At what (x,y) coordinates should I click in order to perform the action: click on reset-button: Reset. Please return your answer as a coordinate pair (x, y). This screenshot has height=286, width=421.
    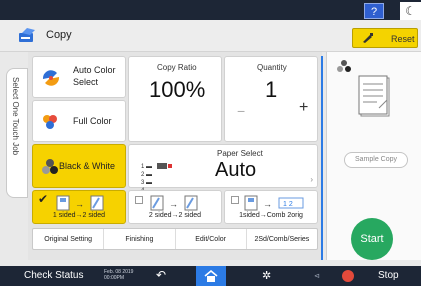
    Looking at the image, I should click on (385, 38).